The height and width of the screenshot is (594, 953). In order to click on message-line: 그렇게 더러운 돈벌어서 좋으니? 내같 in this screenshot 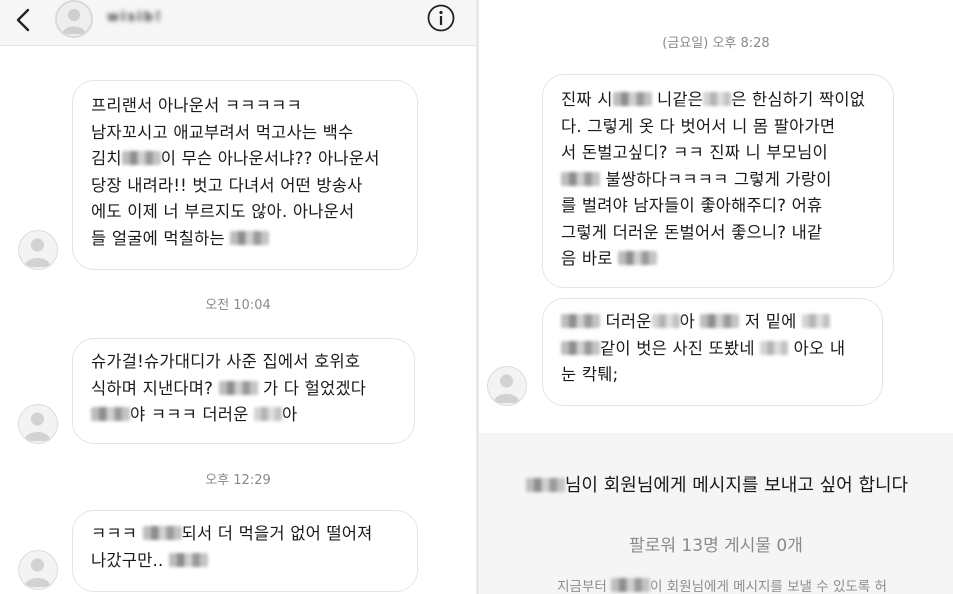, I will do `click(692, 232)`.